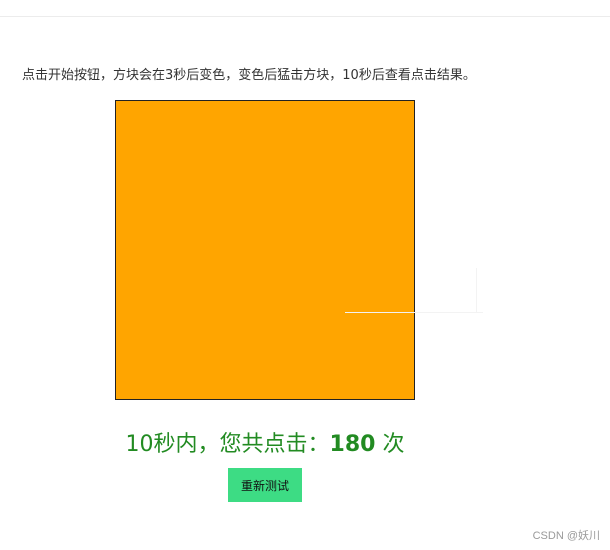  Describe the element at coordinates (476, 290) in the screenshot. I see `faint-divider-vertical` at that location.